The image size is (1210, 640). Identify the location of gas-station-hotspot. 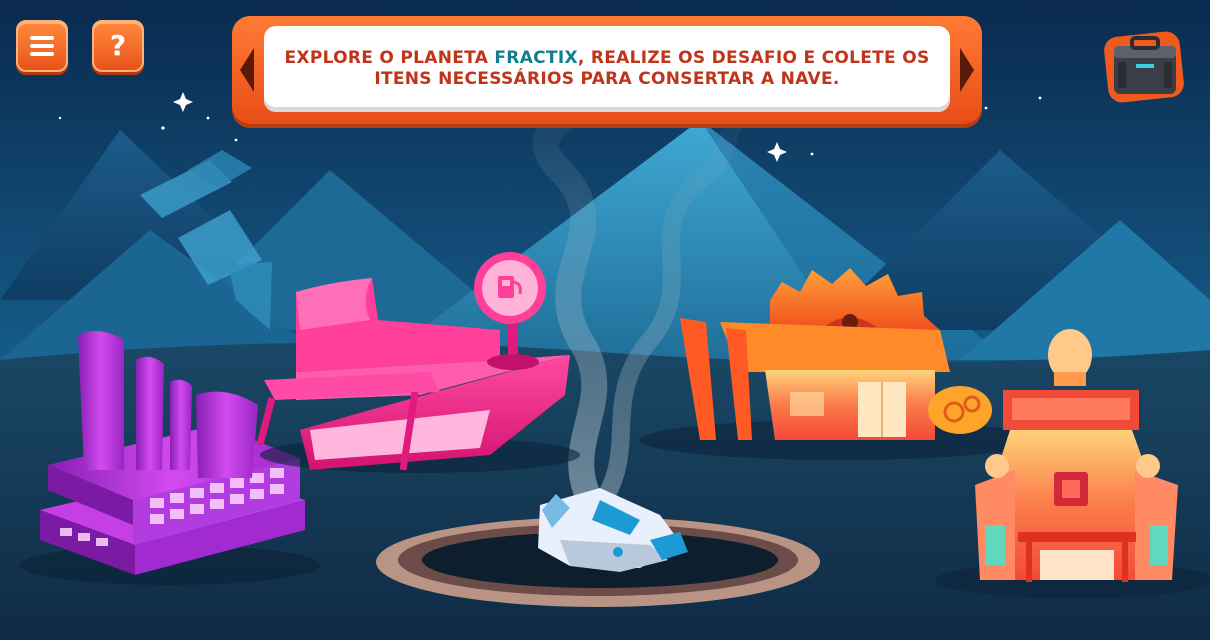
(417, 362).